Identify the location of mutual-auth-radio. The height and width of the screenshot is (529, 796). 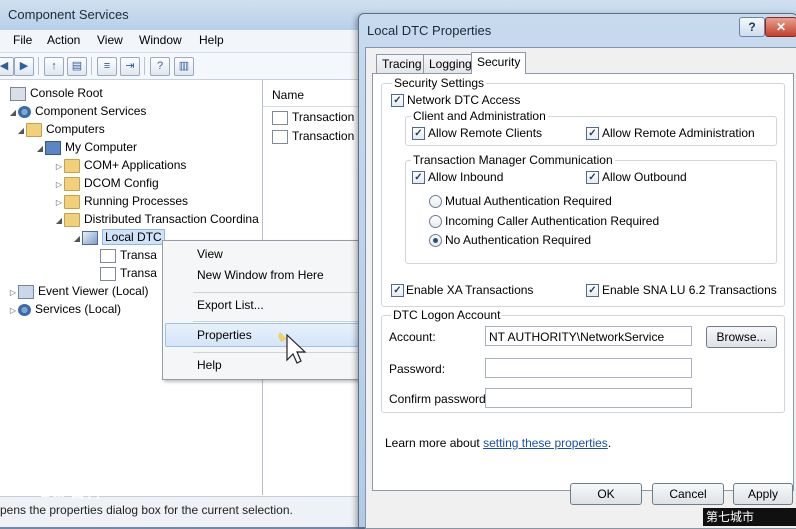
(435, 201).